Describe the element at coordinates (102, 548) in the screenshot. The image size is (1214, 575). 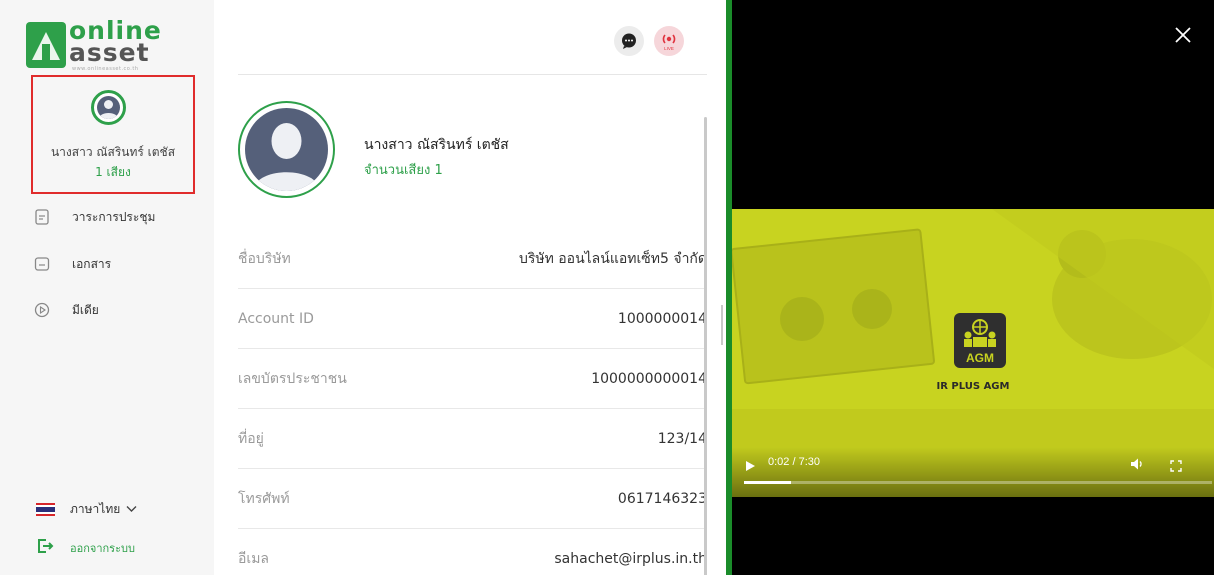
I see `logout-label: ออกจากระบบ` at that location.